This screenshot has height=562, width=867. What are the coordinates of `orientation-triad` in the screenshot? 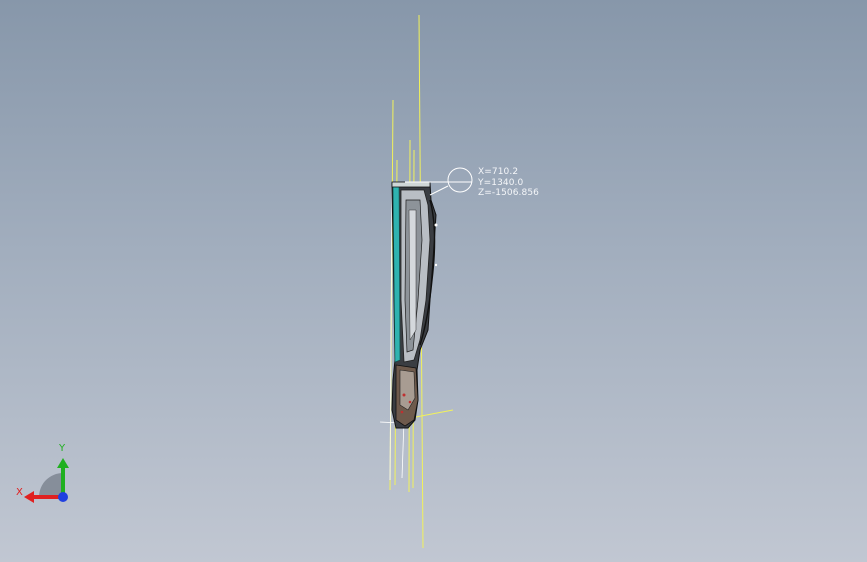 It's located at (45, 475).